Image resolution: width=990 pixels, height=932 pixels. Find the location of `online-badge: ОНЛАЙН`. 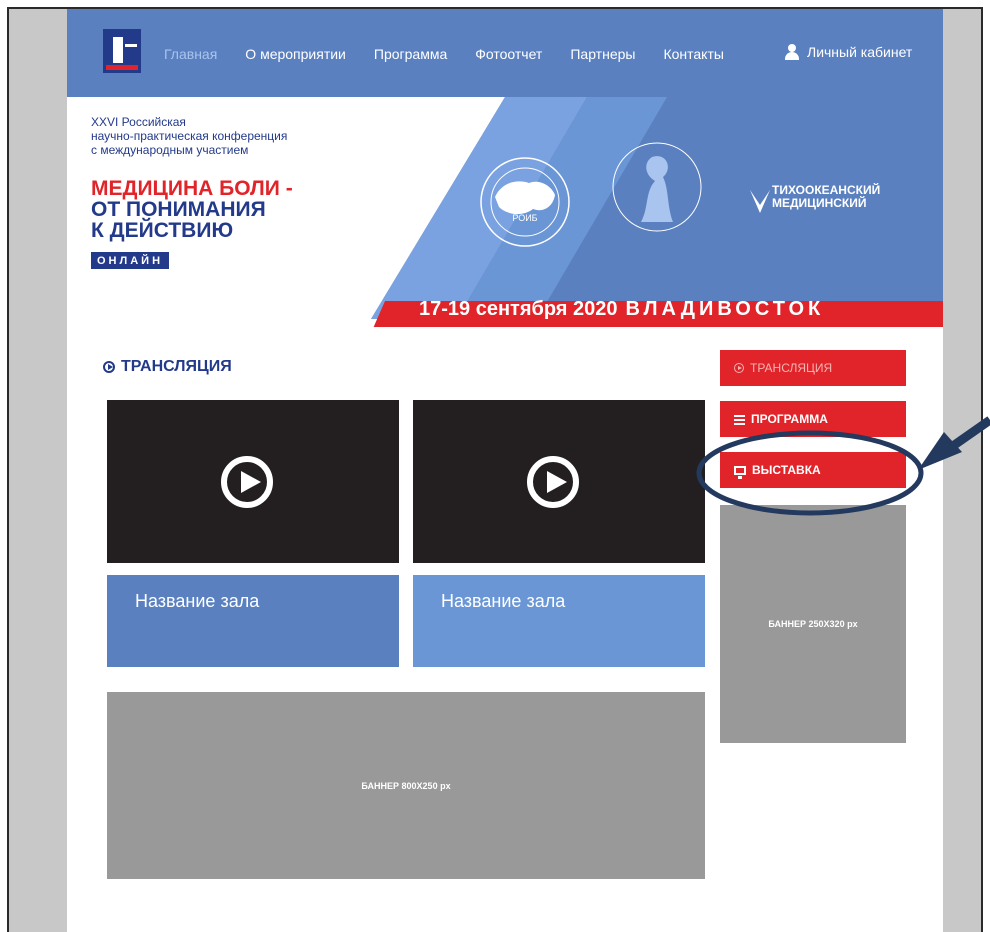

online-badge: ОНЛАЙН is located at coordinates (130, 260).